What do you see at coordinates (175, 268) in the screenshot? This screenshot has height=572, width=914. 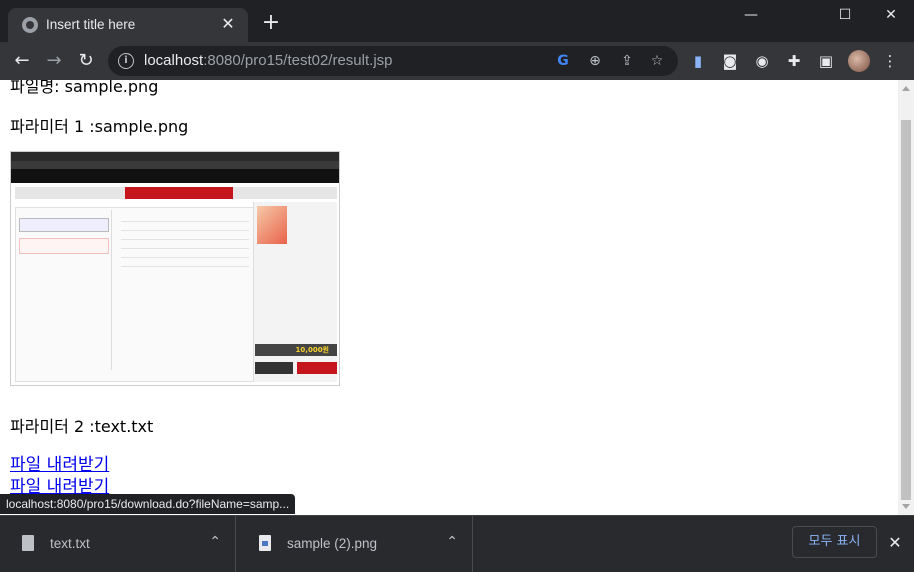 I see `uploaded-image-sample: 10,000원` at bounding box center [175, 268].